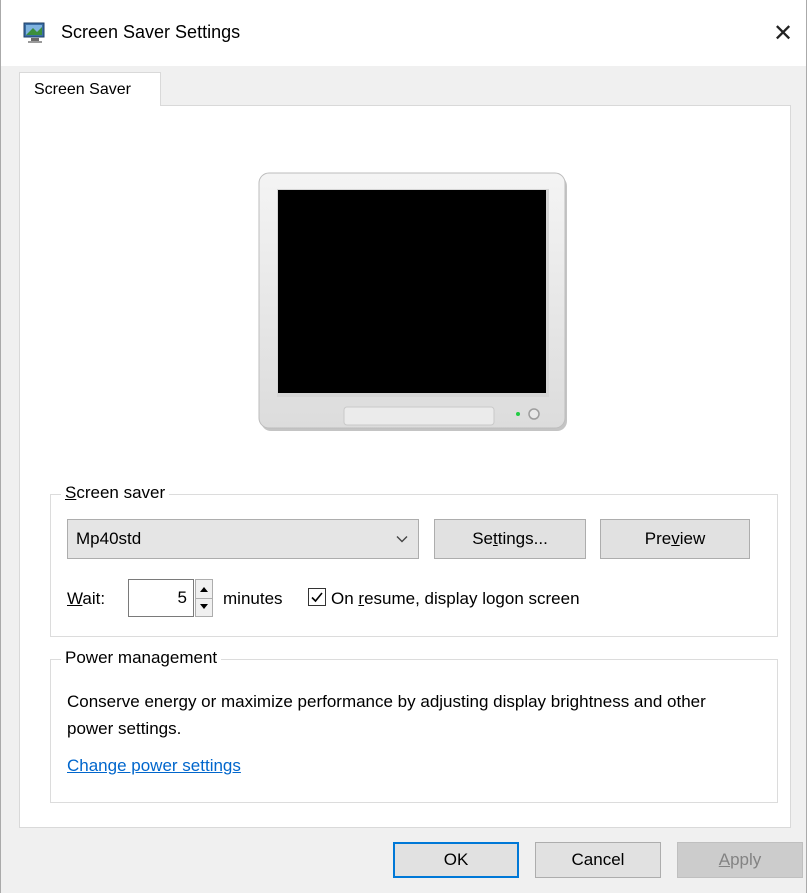 The width and height of the screenshot is (807, 893). Describe the element at coordinates (151, 32) in the screenshot. I see `window-title: Screen Saver Settings` at that location.